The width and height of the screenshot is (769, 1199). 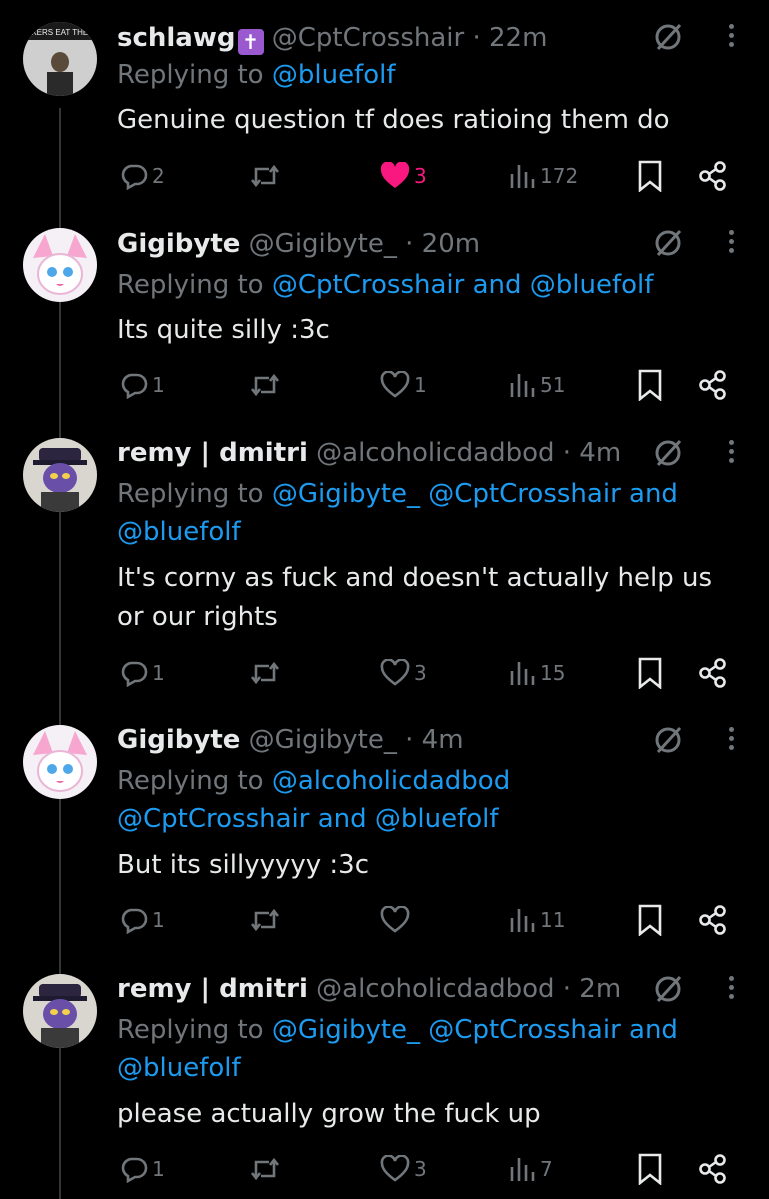 What do you see at coordinates (442, 244) in the screenshot?
I see `timestamp: · 20m` at bounding box center [442, 244].